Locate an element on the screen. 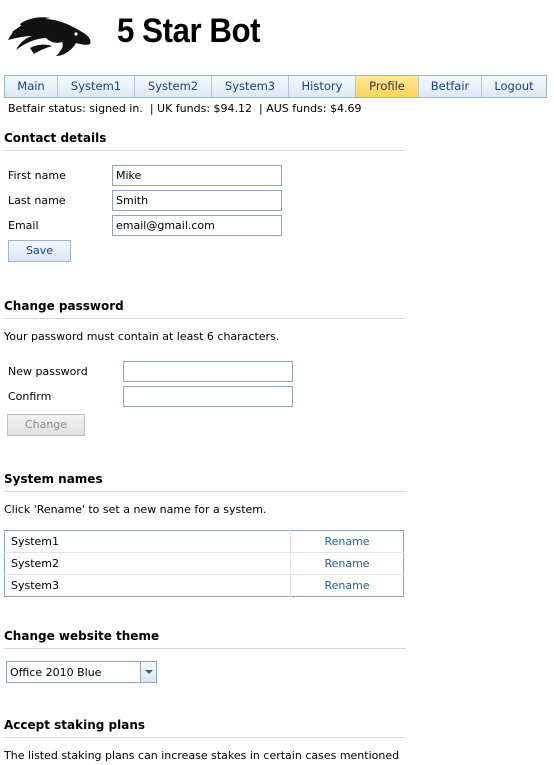  theme-select: Office 2010 Blue is located at coordinates (81, 672).